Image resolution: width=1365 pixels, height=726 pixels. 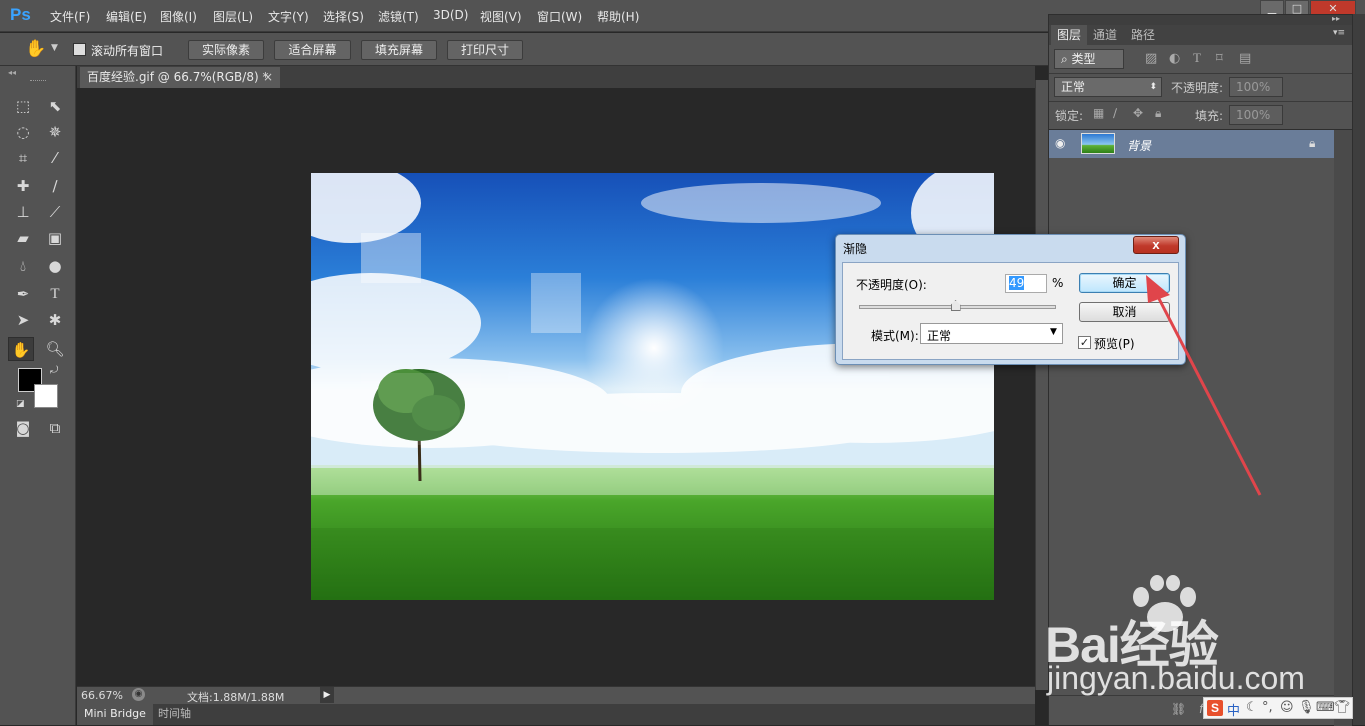 I want to click on crop-icon: ⌗, so click(x=23, y=158).